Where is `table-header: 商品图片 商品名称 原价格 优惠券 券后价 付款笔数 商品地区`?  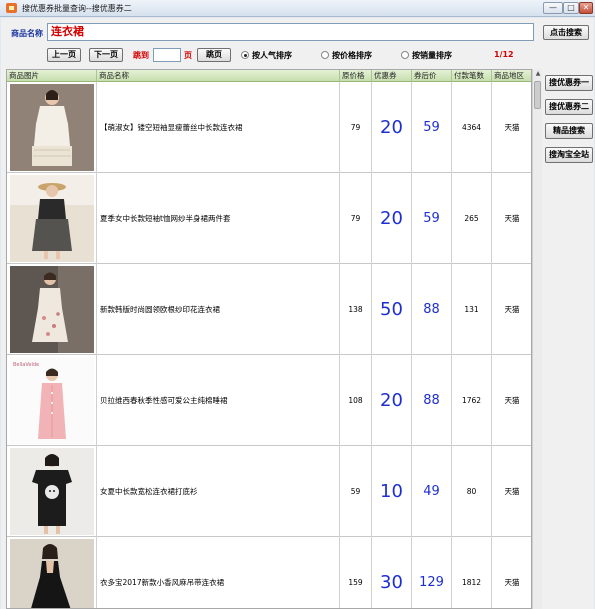
table-header: 商品图片 商品名称 原价格 优惠券 券后价 付款笔数 商品地区 is located at coordinates (269, 76).